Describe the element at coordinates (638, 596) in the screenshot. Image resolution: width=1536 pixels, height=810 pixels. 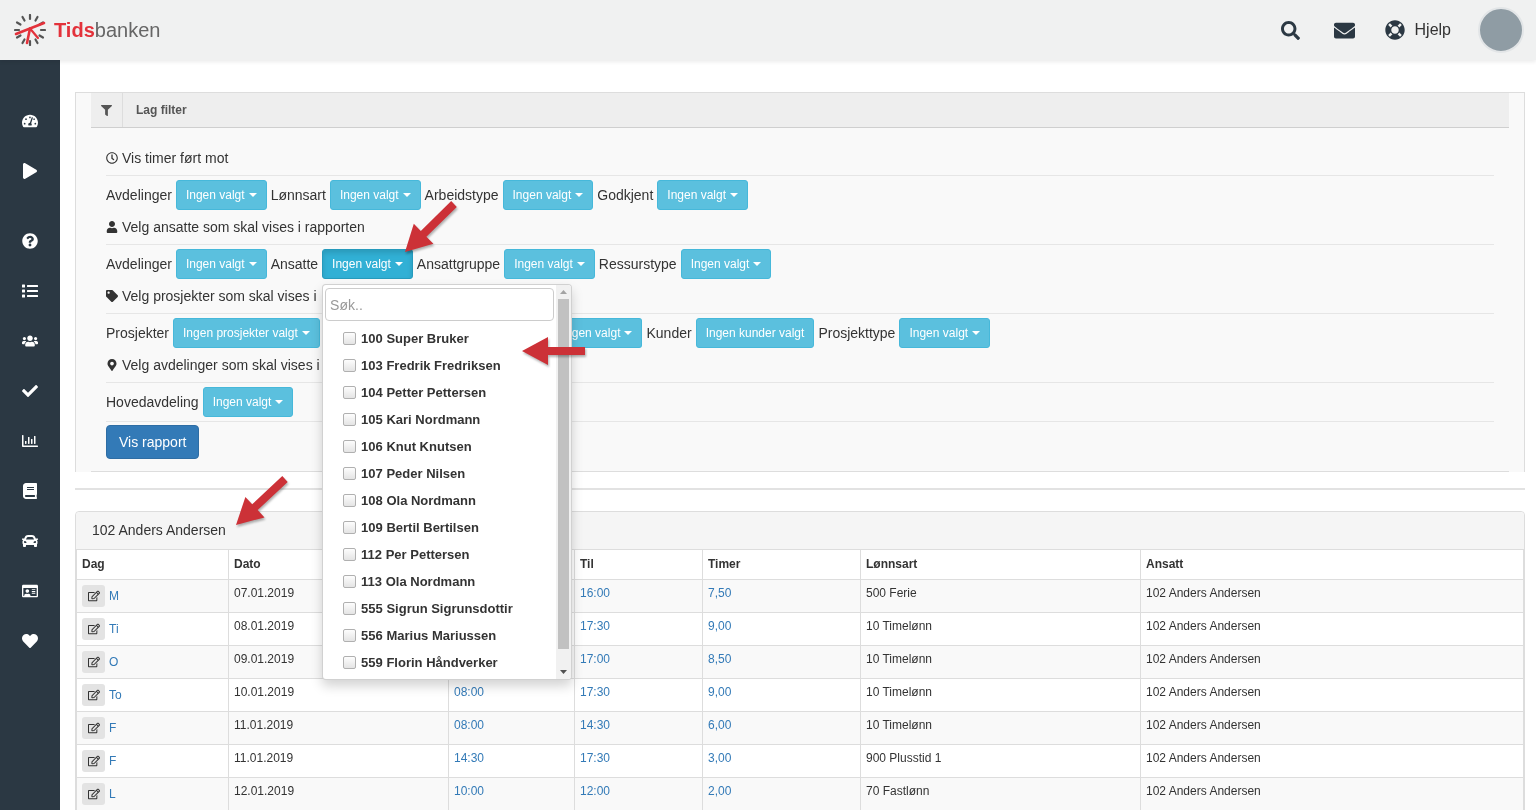
I see `table-cell: 16:00` at that location.